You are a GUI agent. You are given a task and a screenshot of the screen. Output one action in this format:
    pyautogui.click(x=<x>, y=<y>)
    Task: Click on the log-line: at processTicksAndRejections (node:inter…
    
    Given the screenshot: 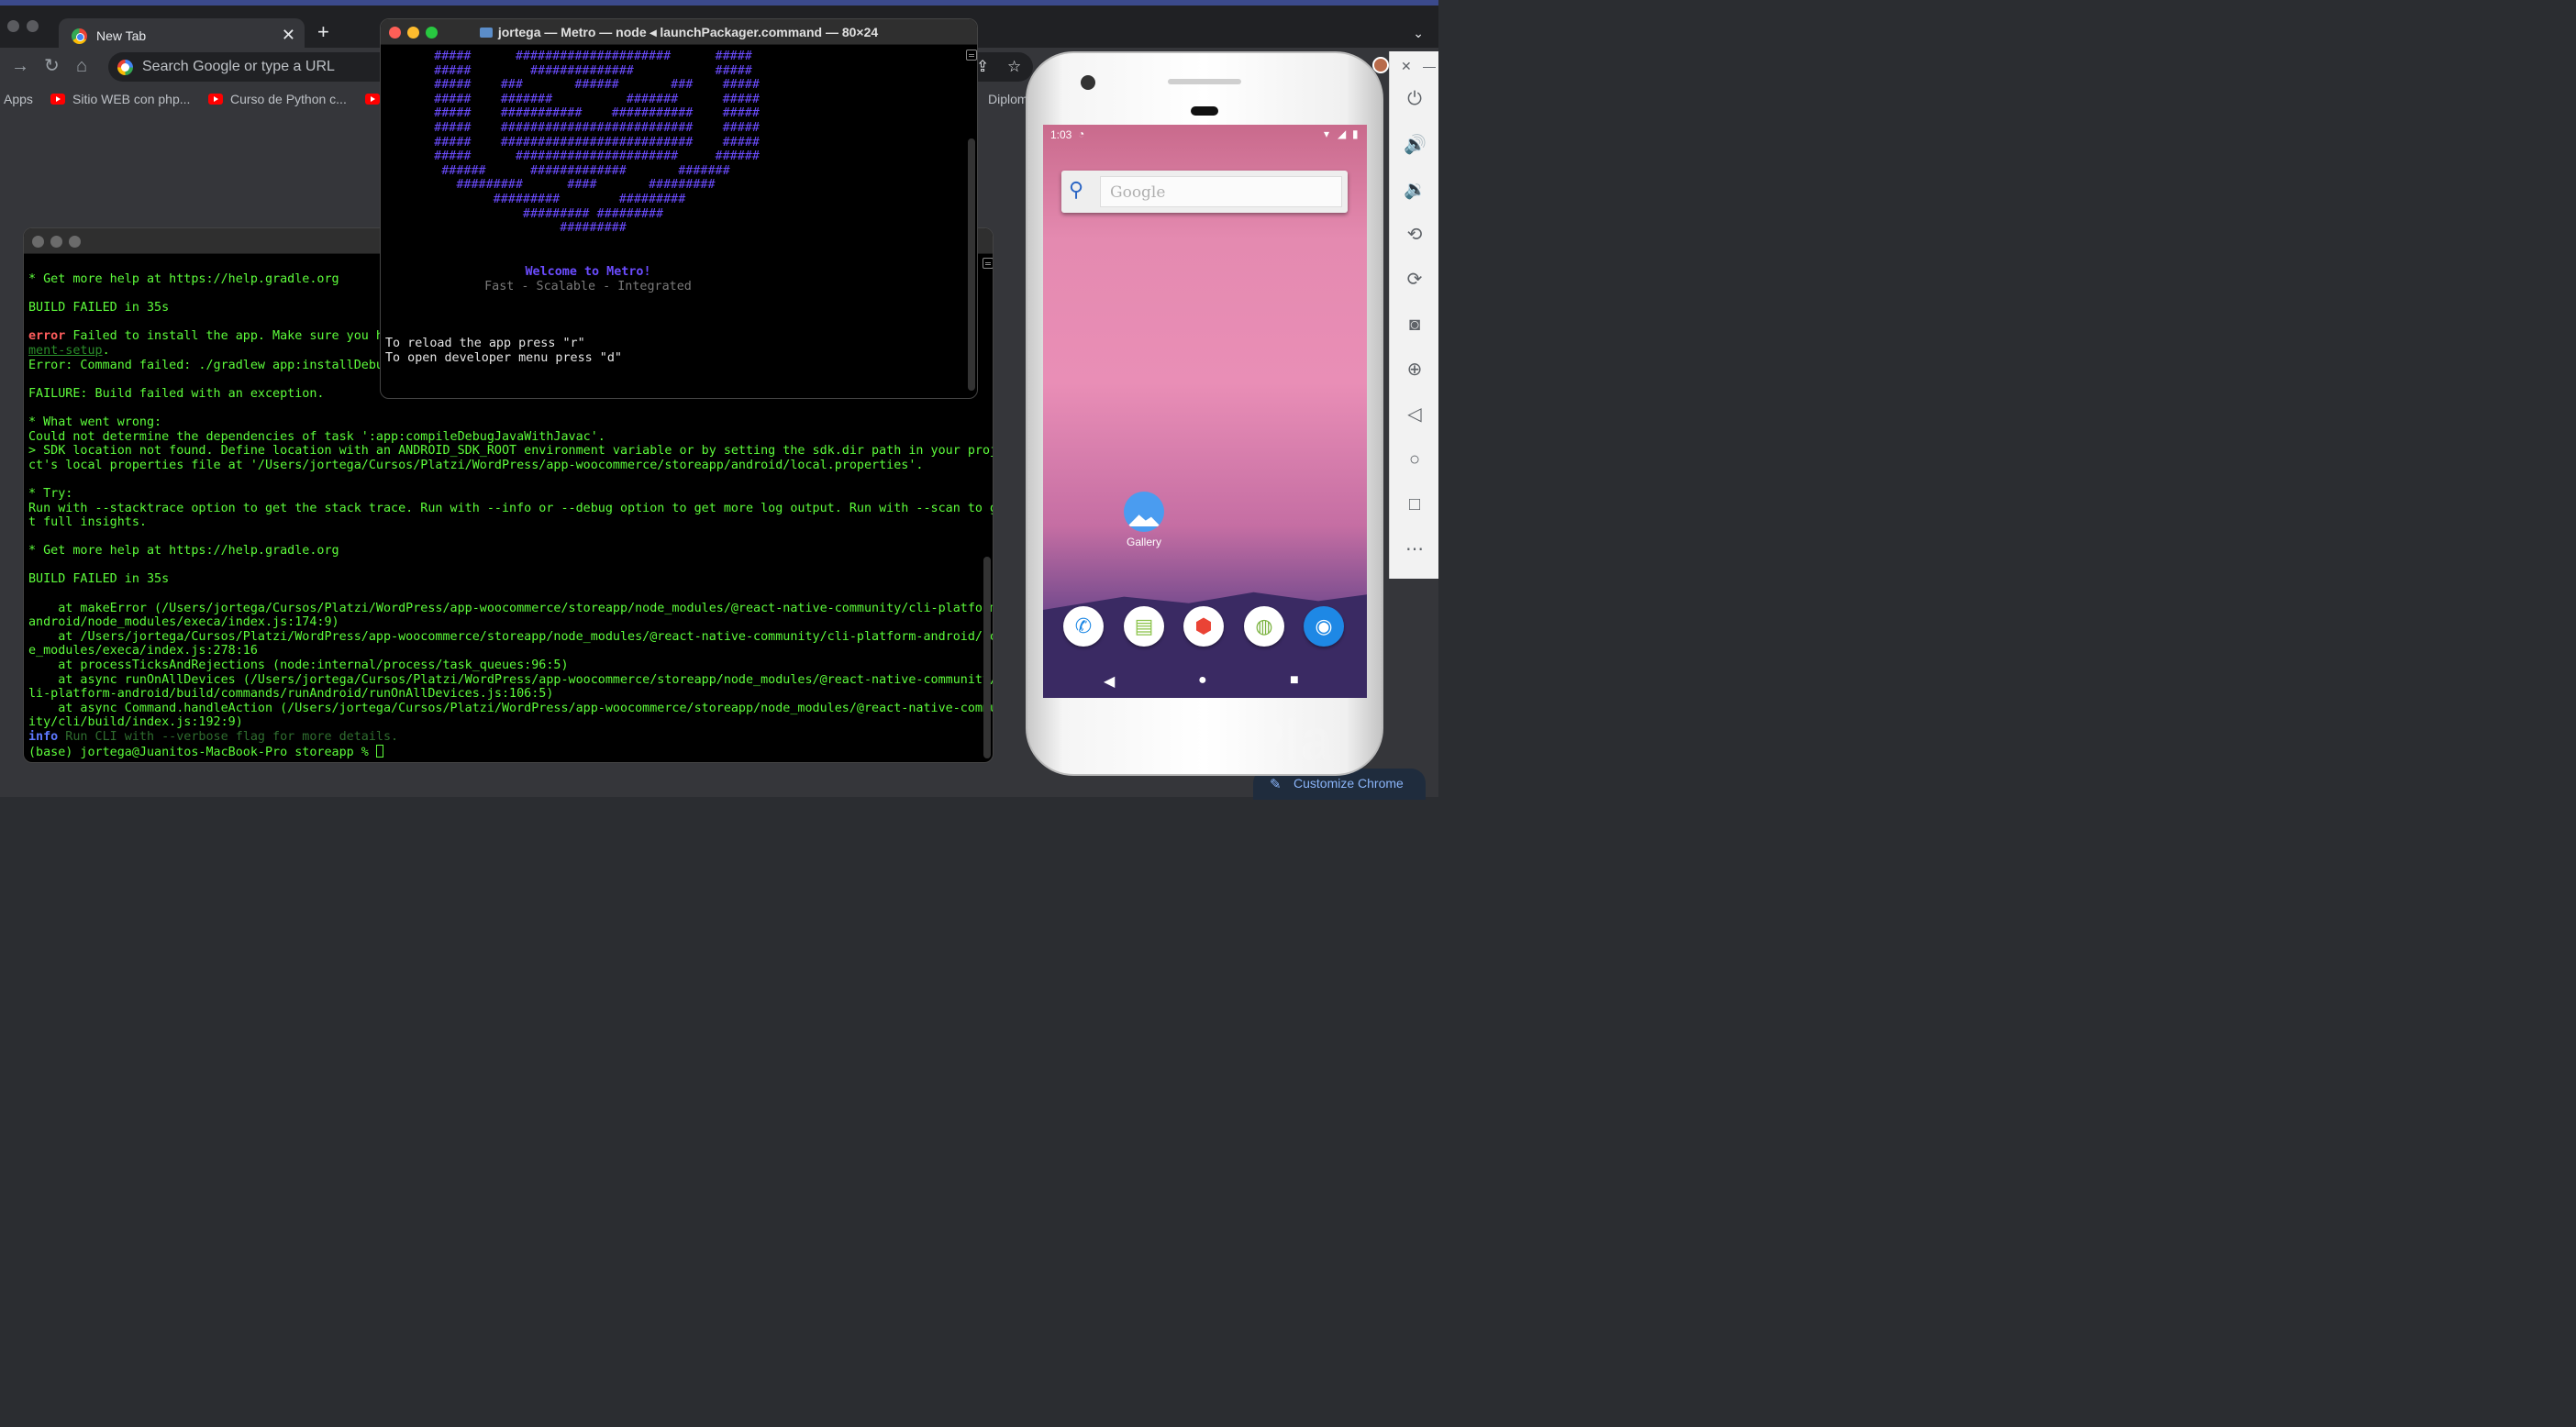 What is the action you would take?
    pyautogui.click(x=298, y=665)
    